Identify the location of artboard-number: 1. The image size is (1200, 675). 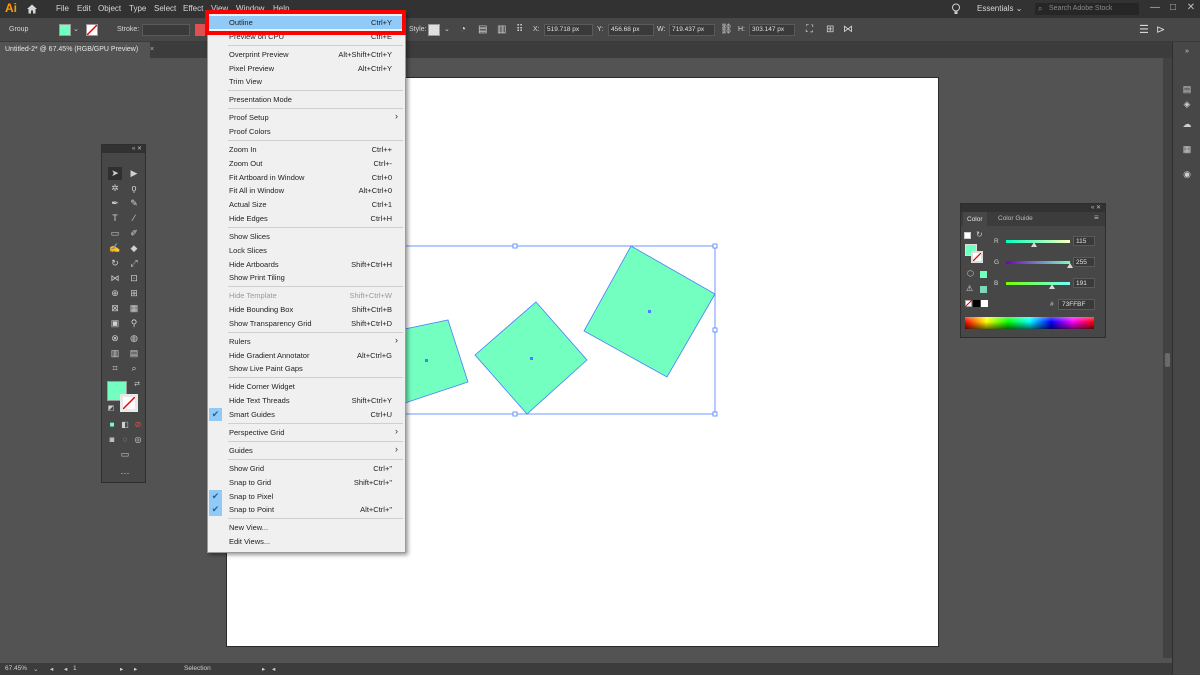
(75, 668).